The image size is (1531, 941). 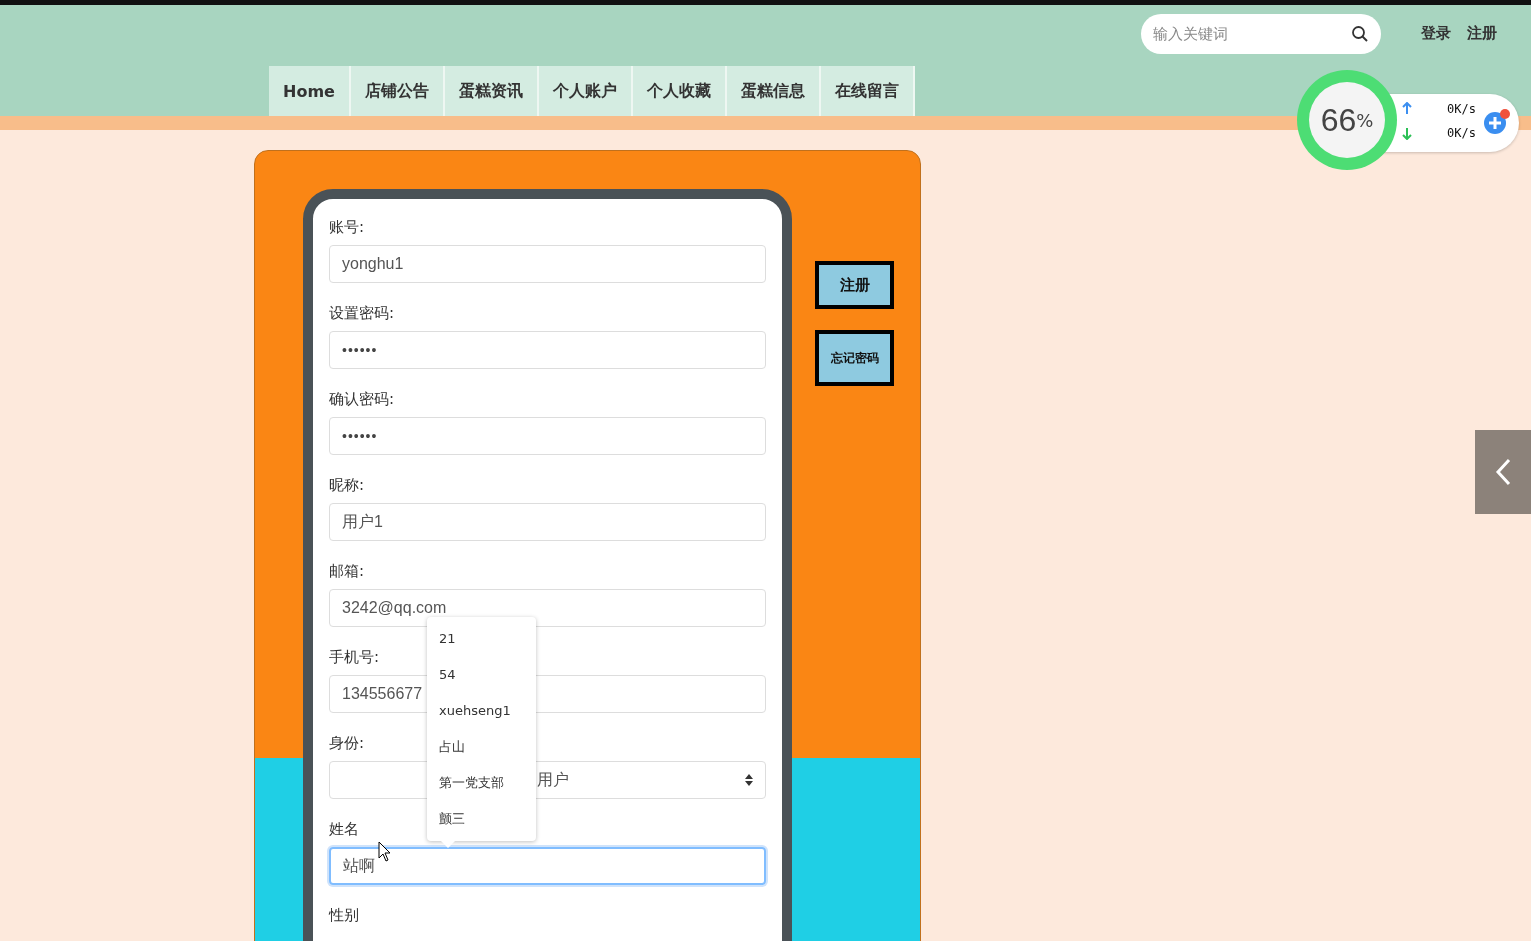 What do you see at coordinates (491, 91) in the screenshot?
I see `nav-tab: 蛋糕资讯` at bounding box center [491, 91].